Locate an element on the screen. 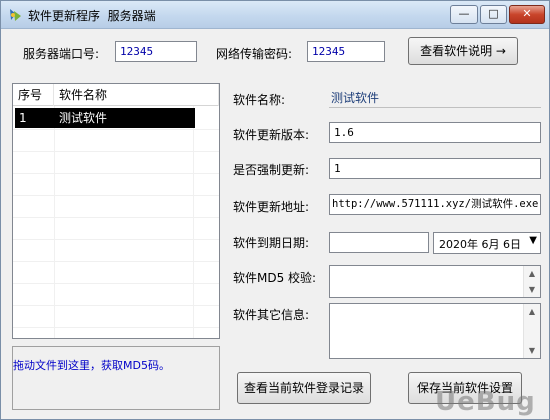  row-software-name: 测试软件 is located at coordinates (83, 118).